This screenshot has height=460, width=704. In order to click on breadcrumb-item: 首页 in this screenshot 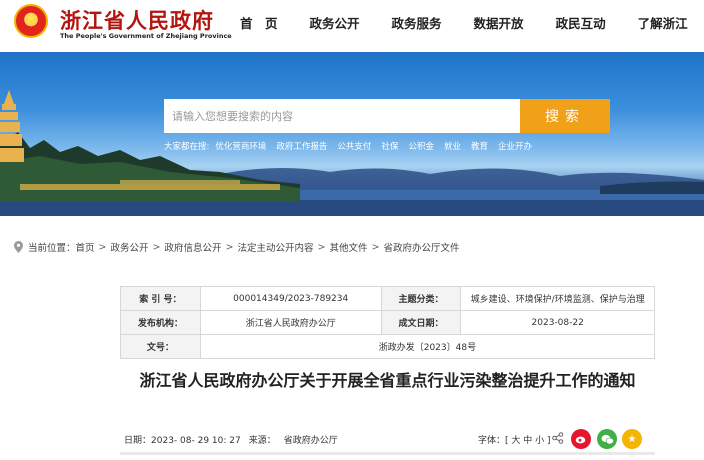, I will do `click(85, 247)`.